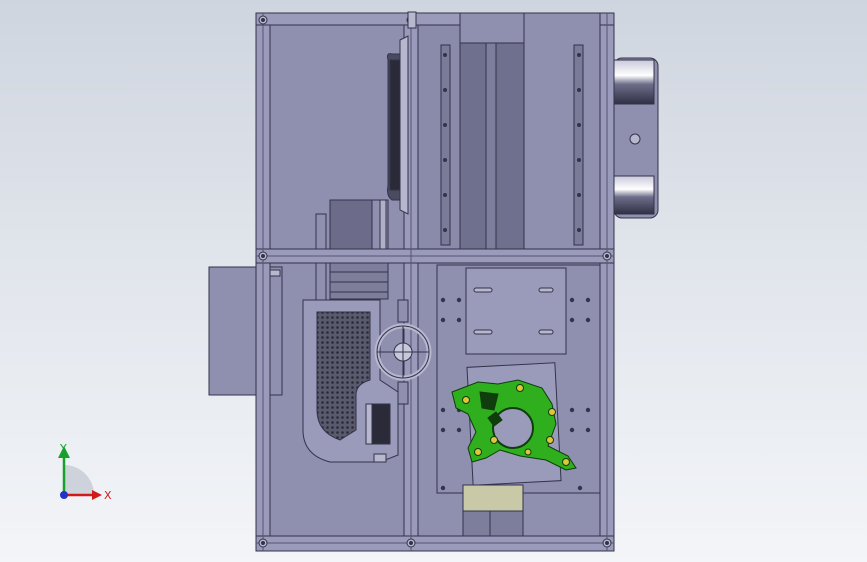 Image resolution: width=867 pixels, height=562 pixels. Describe the element at coordinates (398, 125) in the screenshot. I see `conveyor-belt` at that location.